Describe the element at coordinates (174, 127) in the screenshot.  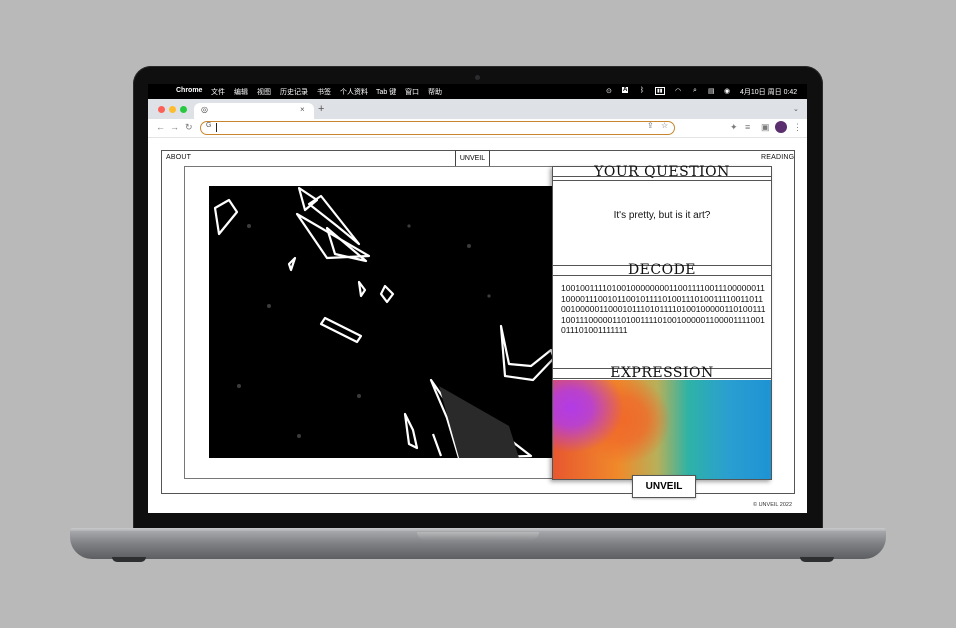
I see `forward-icon: →` at that location.